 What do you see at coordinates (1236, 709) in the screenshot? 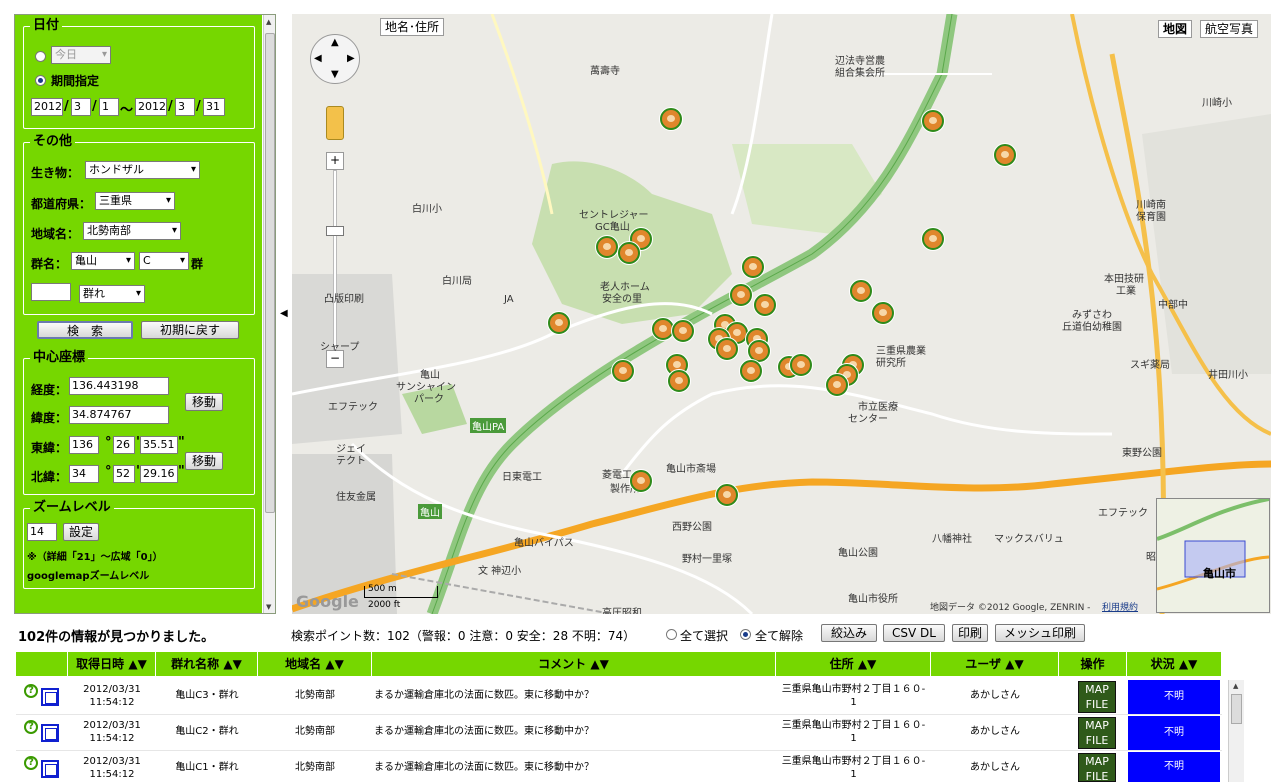
I see `table-scroll-thumb` at bounding box center [1236, 709].